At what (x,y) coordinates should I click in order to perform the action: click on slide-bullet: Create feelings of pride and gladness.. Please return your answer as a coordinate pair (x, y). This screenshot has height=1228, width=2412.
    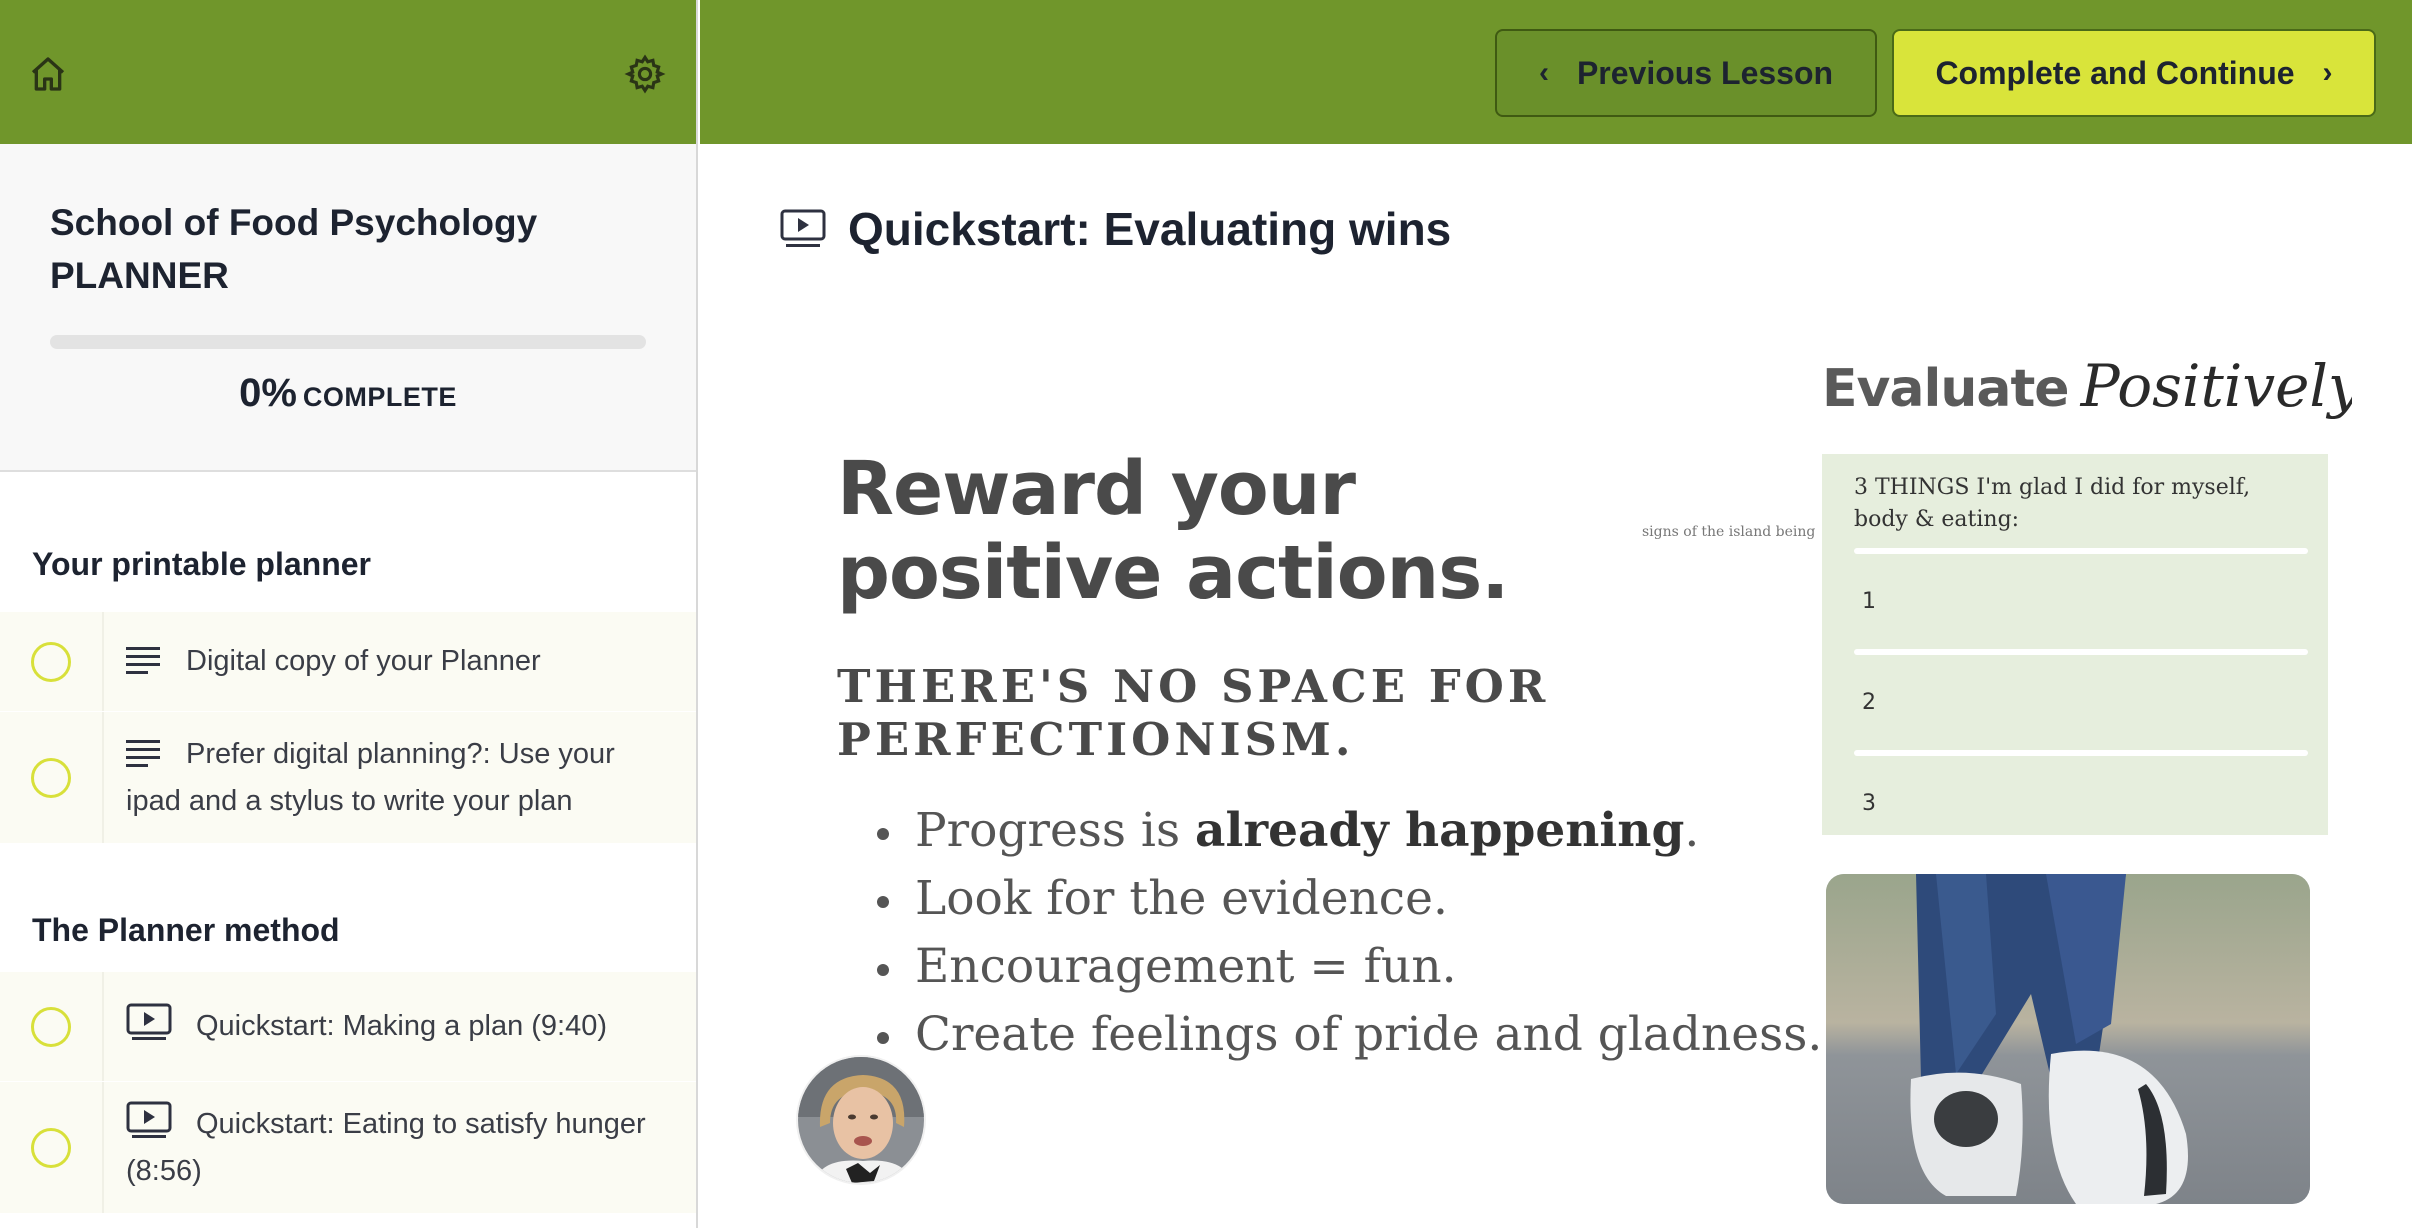
    Looking at the image, I should click on (1337, 1035).